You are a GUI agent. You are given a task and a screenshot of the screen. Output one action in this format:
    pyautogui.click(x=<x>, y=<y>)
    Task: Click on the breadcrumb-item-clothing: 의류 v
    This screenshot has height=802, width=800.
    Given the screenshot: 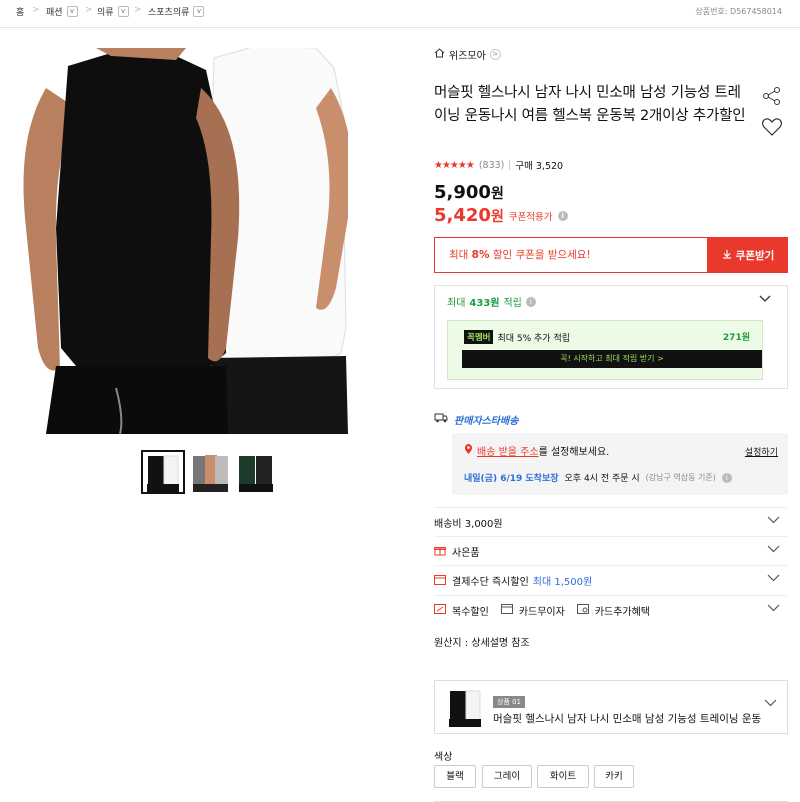 What is the action you would take?
    pyautogui.click(x=113, y=11)
    